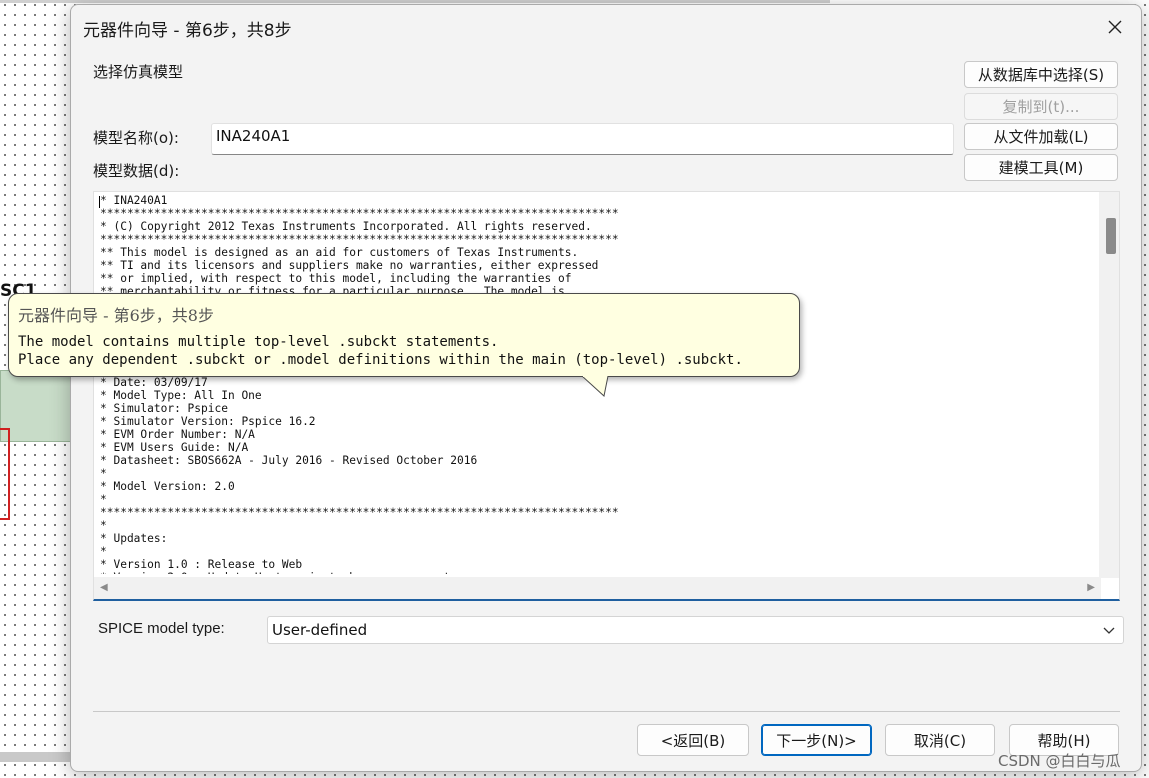  What do you see at coordinates (138, 72) in the screenshot?
I see `section-heading: 选择仿真模型` at bounding box center [138, 72].